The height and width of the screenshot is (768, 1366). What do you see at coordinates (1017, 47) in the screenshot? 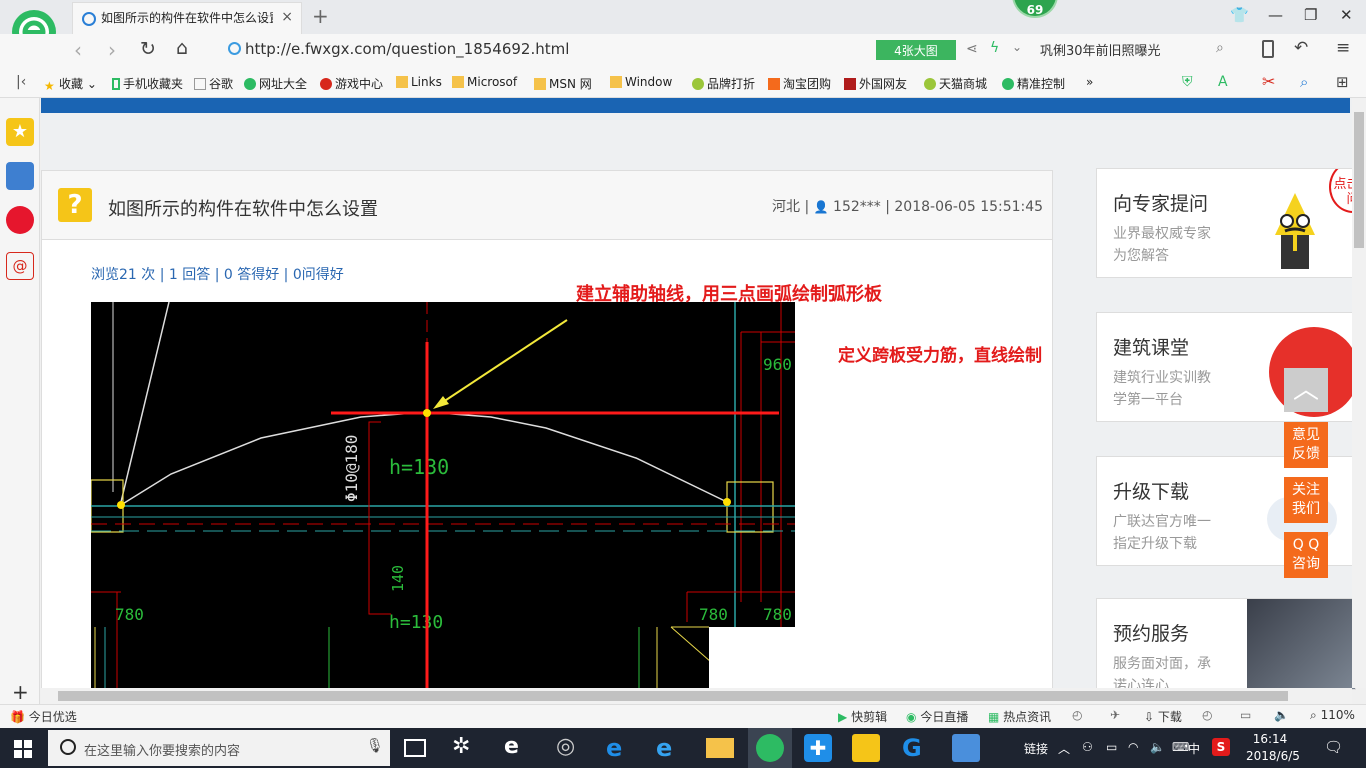
I see `chevron-down-icon: ⌄` at bounding box center [1017, 47].